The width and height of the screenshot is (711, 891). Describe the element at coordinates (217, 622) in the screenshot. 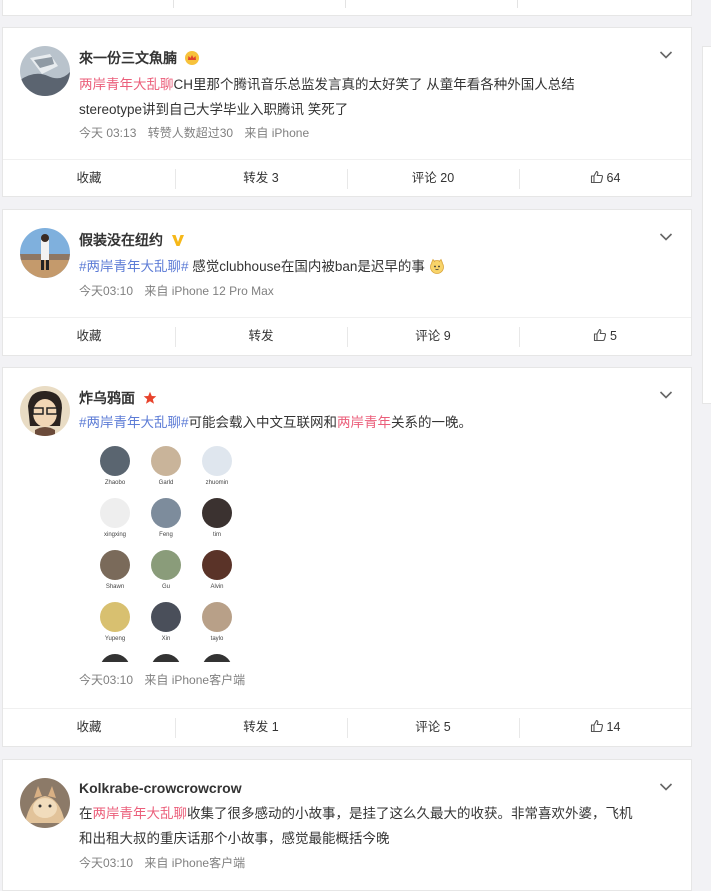

I see `participant-tile: taylo` at that location.